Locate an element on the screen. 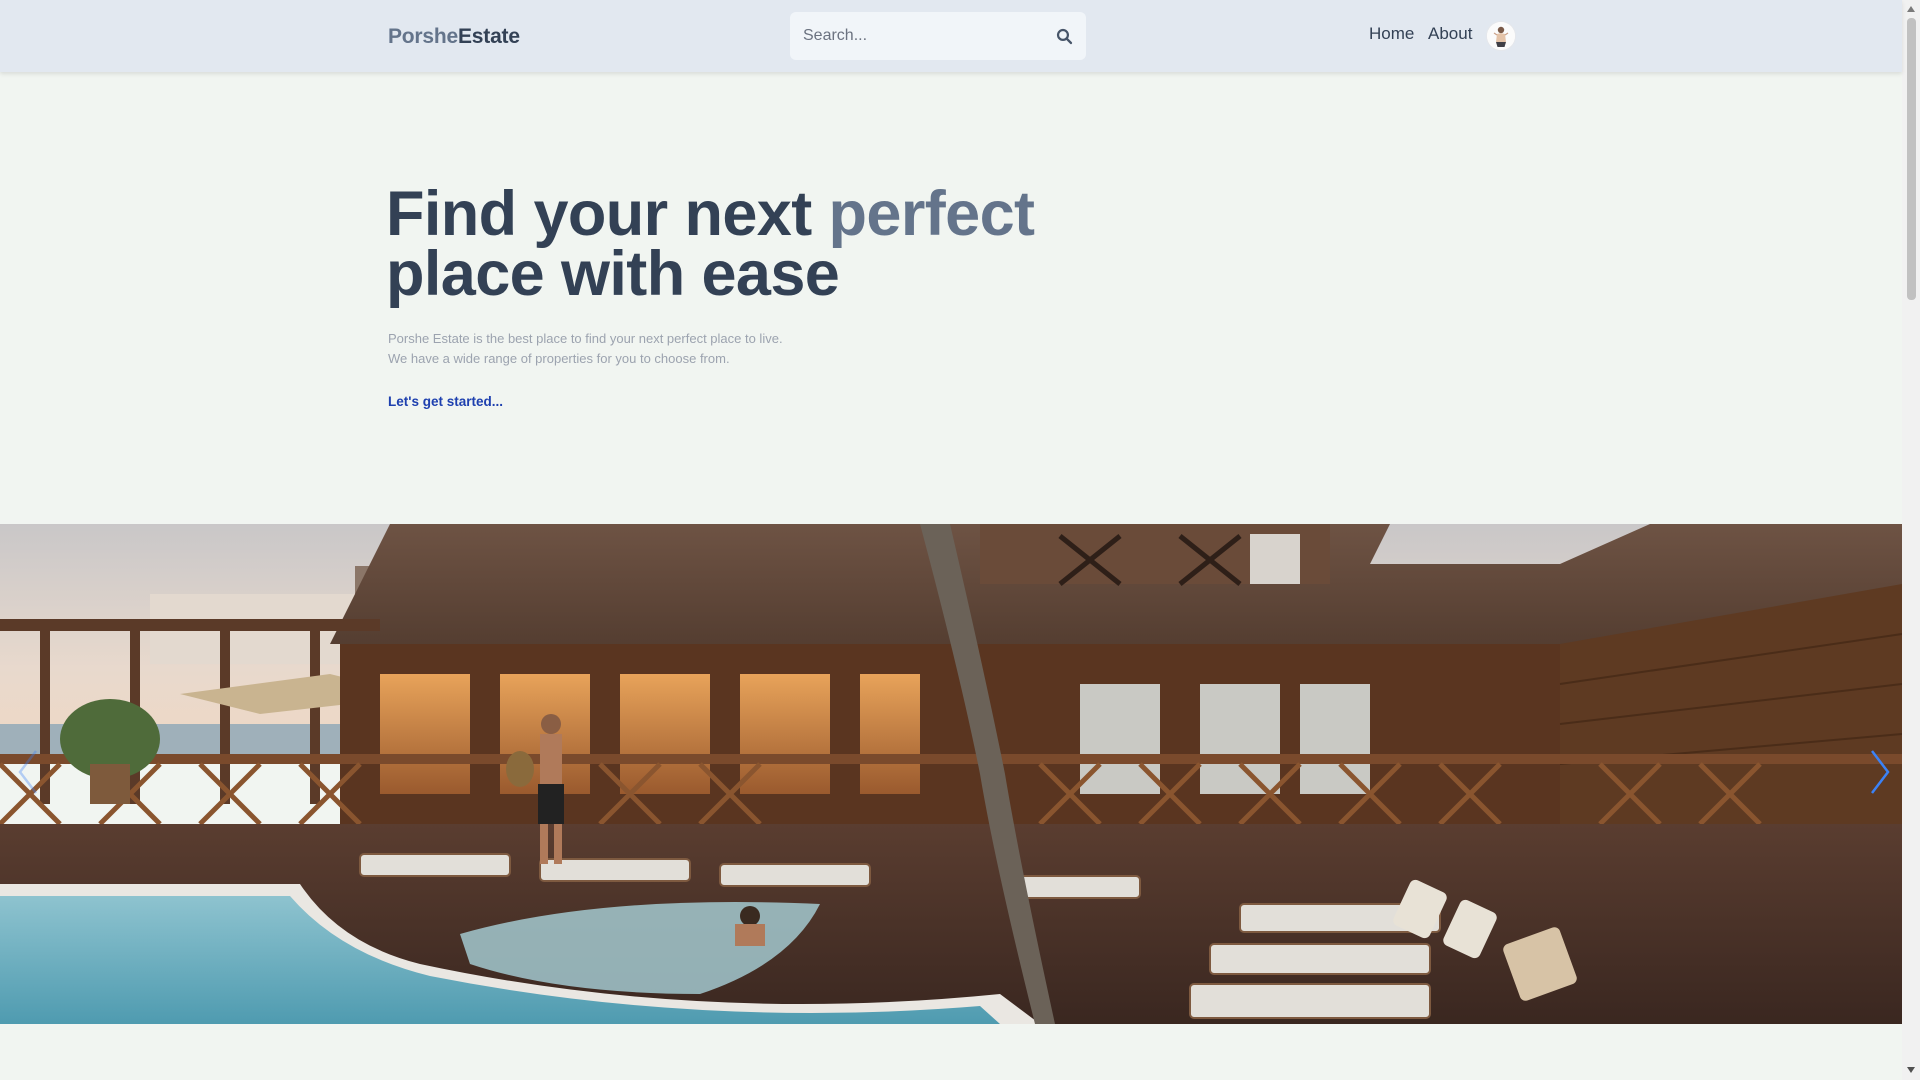 The width and height of the screenshot is (1920, 1080). search-icon is located at coordinates (1064, 36).